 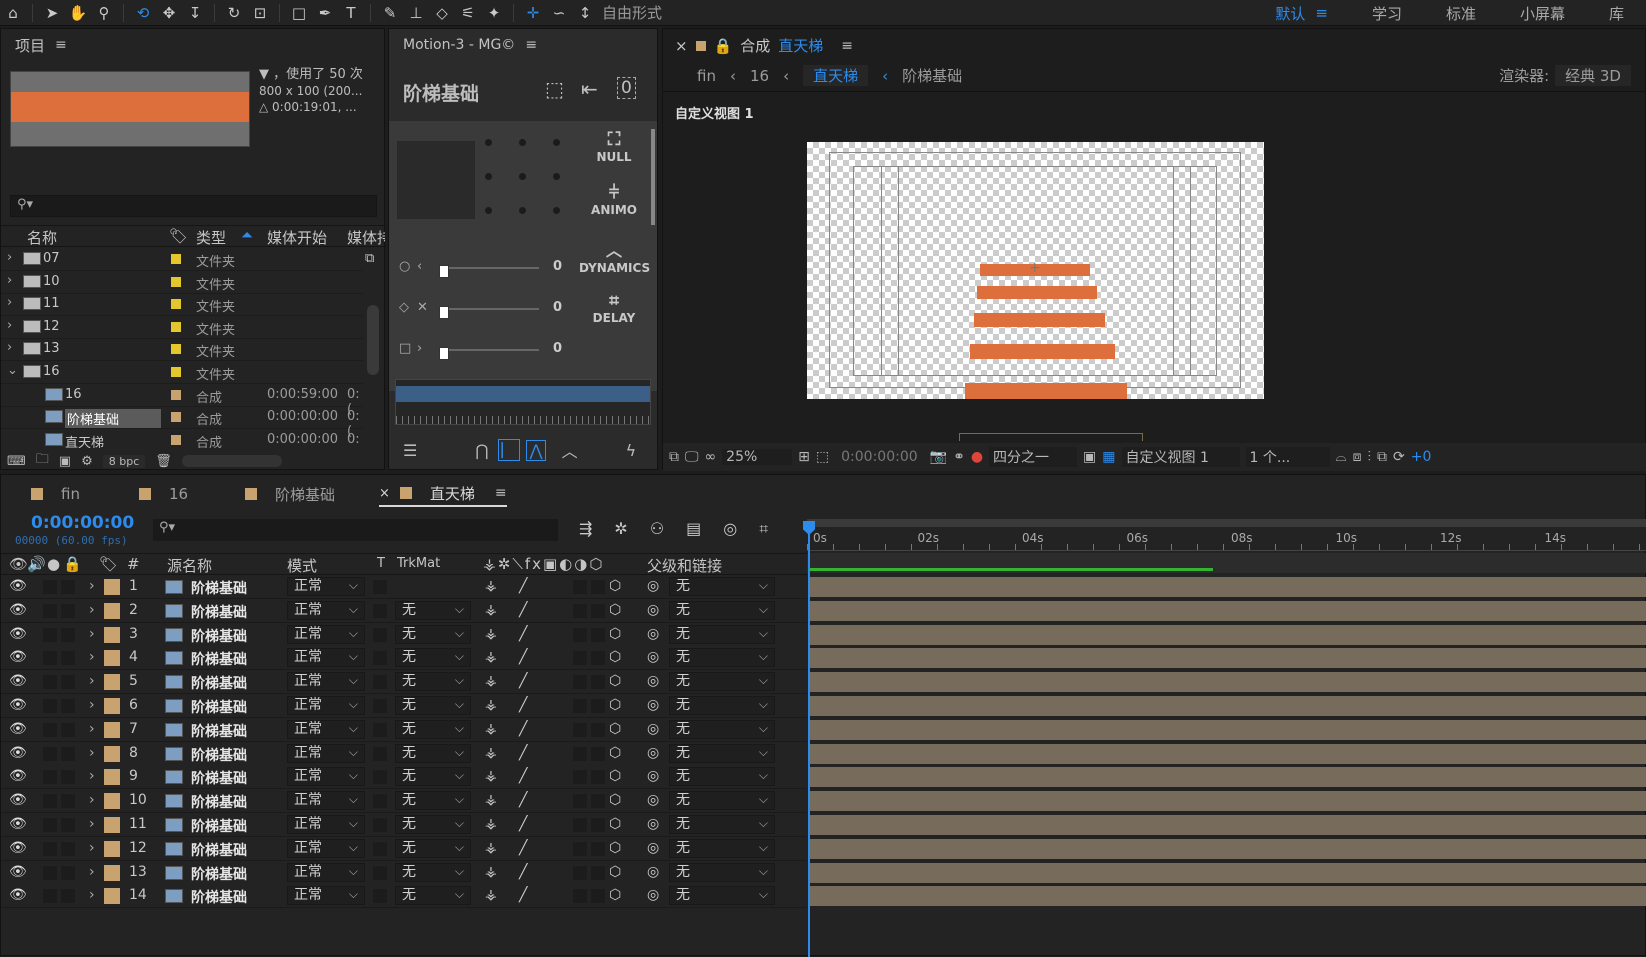 I want to click on col-media-duration: 媒体持, so click(x=366, y=237).